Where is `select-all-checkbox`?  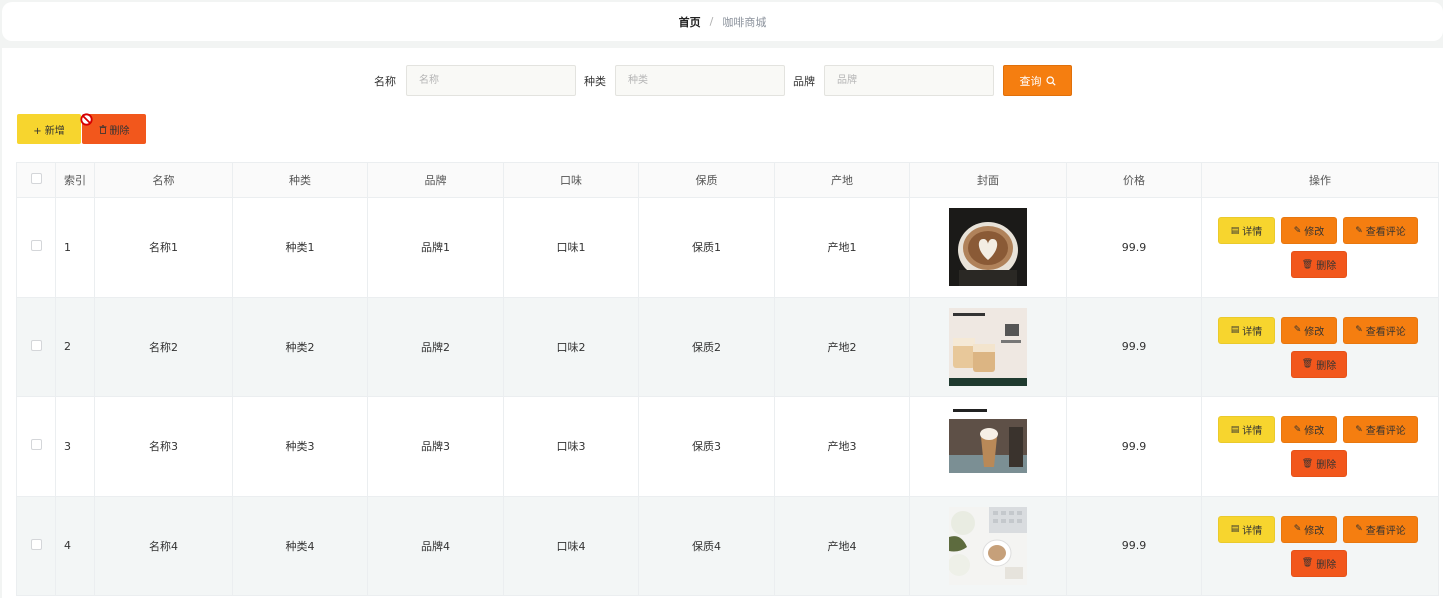 select-all-checkbox is located at coordinates (36, 178).